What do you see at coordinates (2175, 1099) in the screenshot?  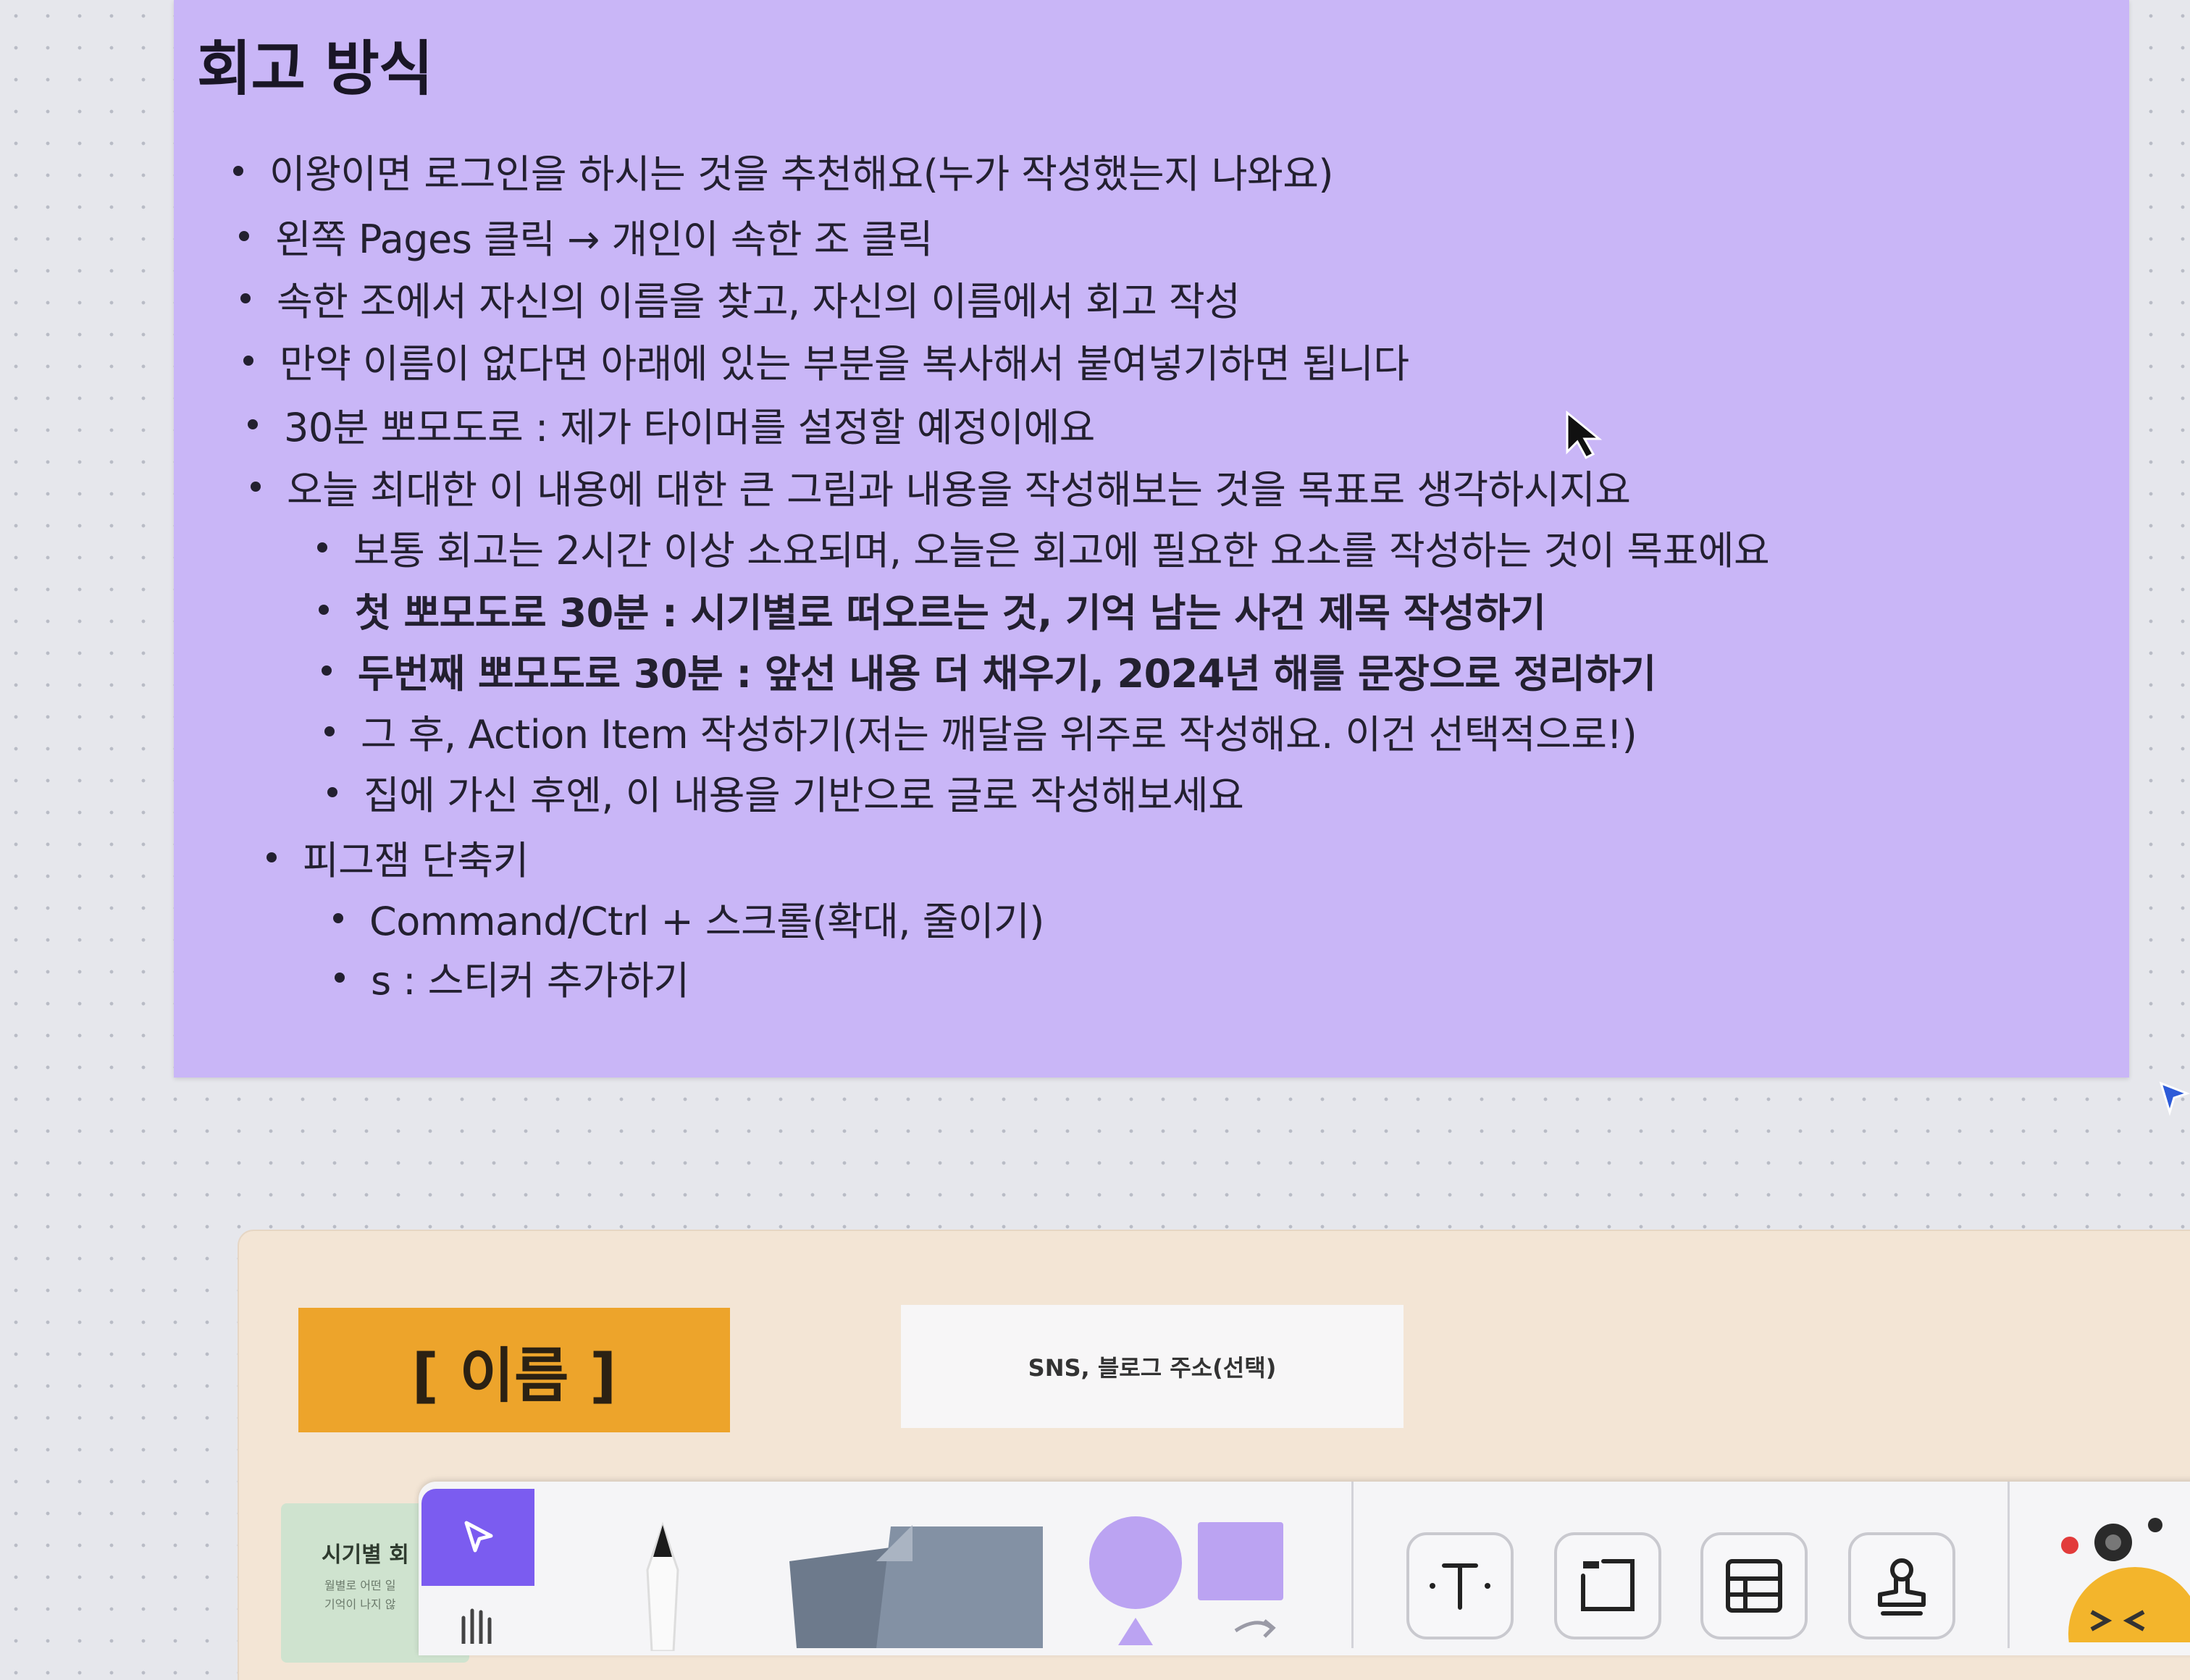 I see `collaborator-cursor-icon` at bounding box center [2175, 1099].